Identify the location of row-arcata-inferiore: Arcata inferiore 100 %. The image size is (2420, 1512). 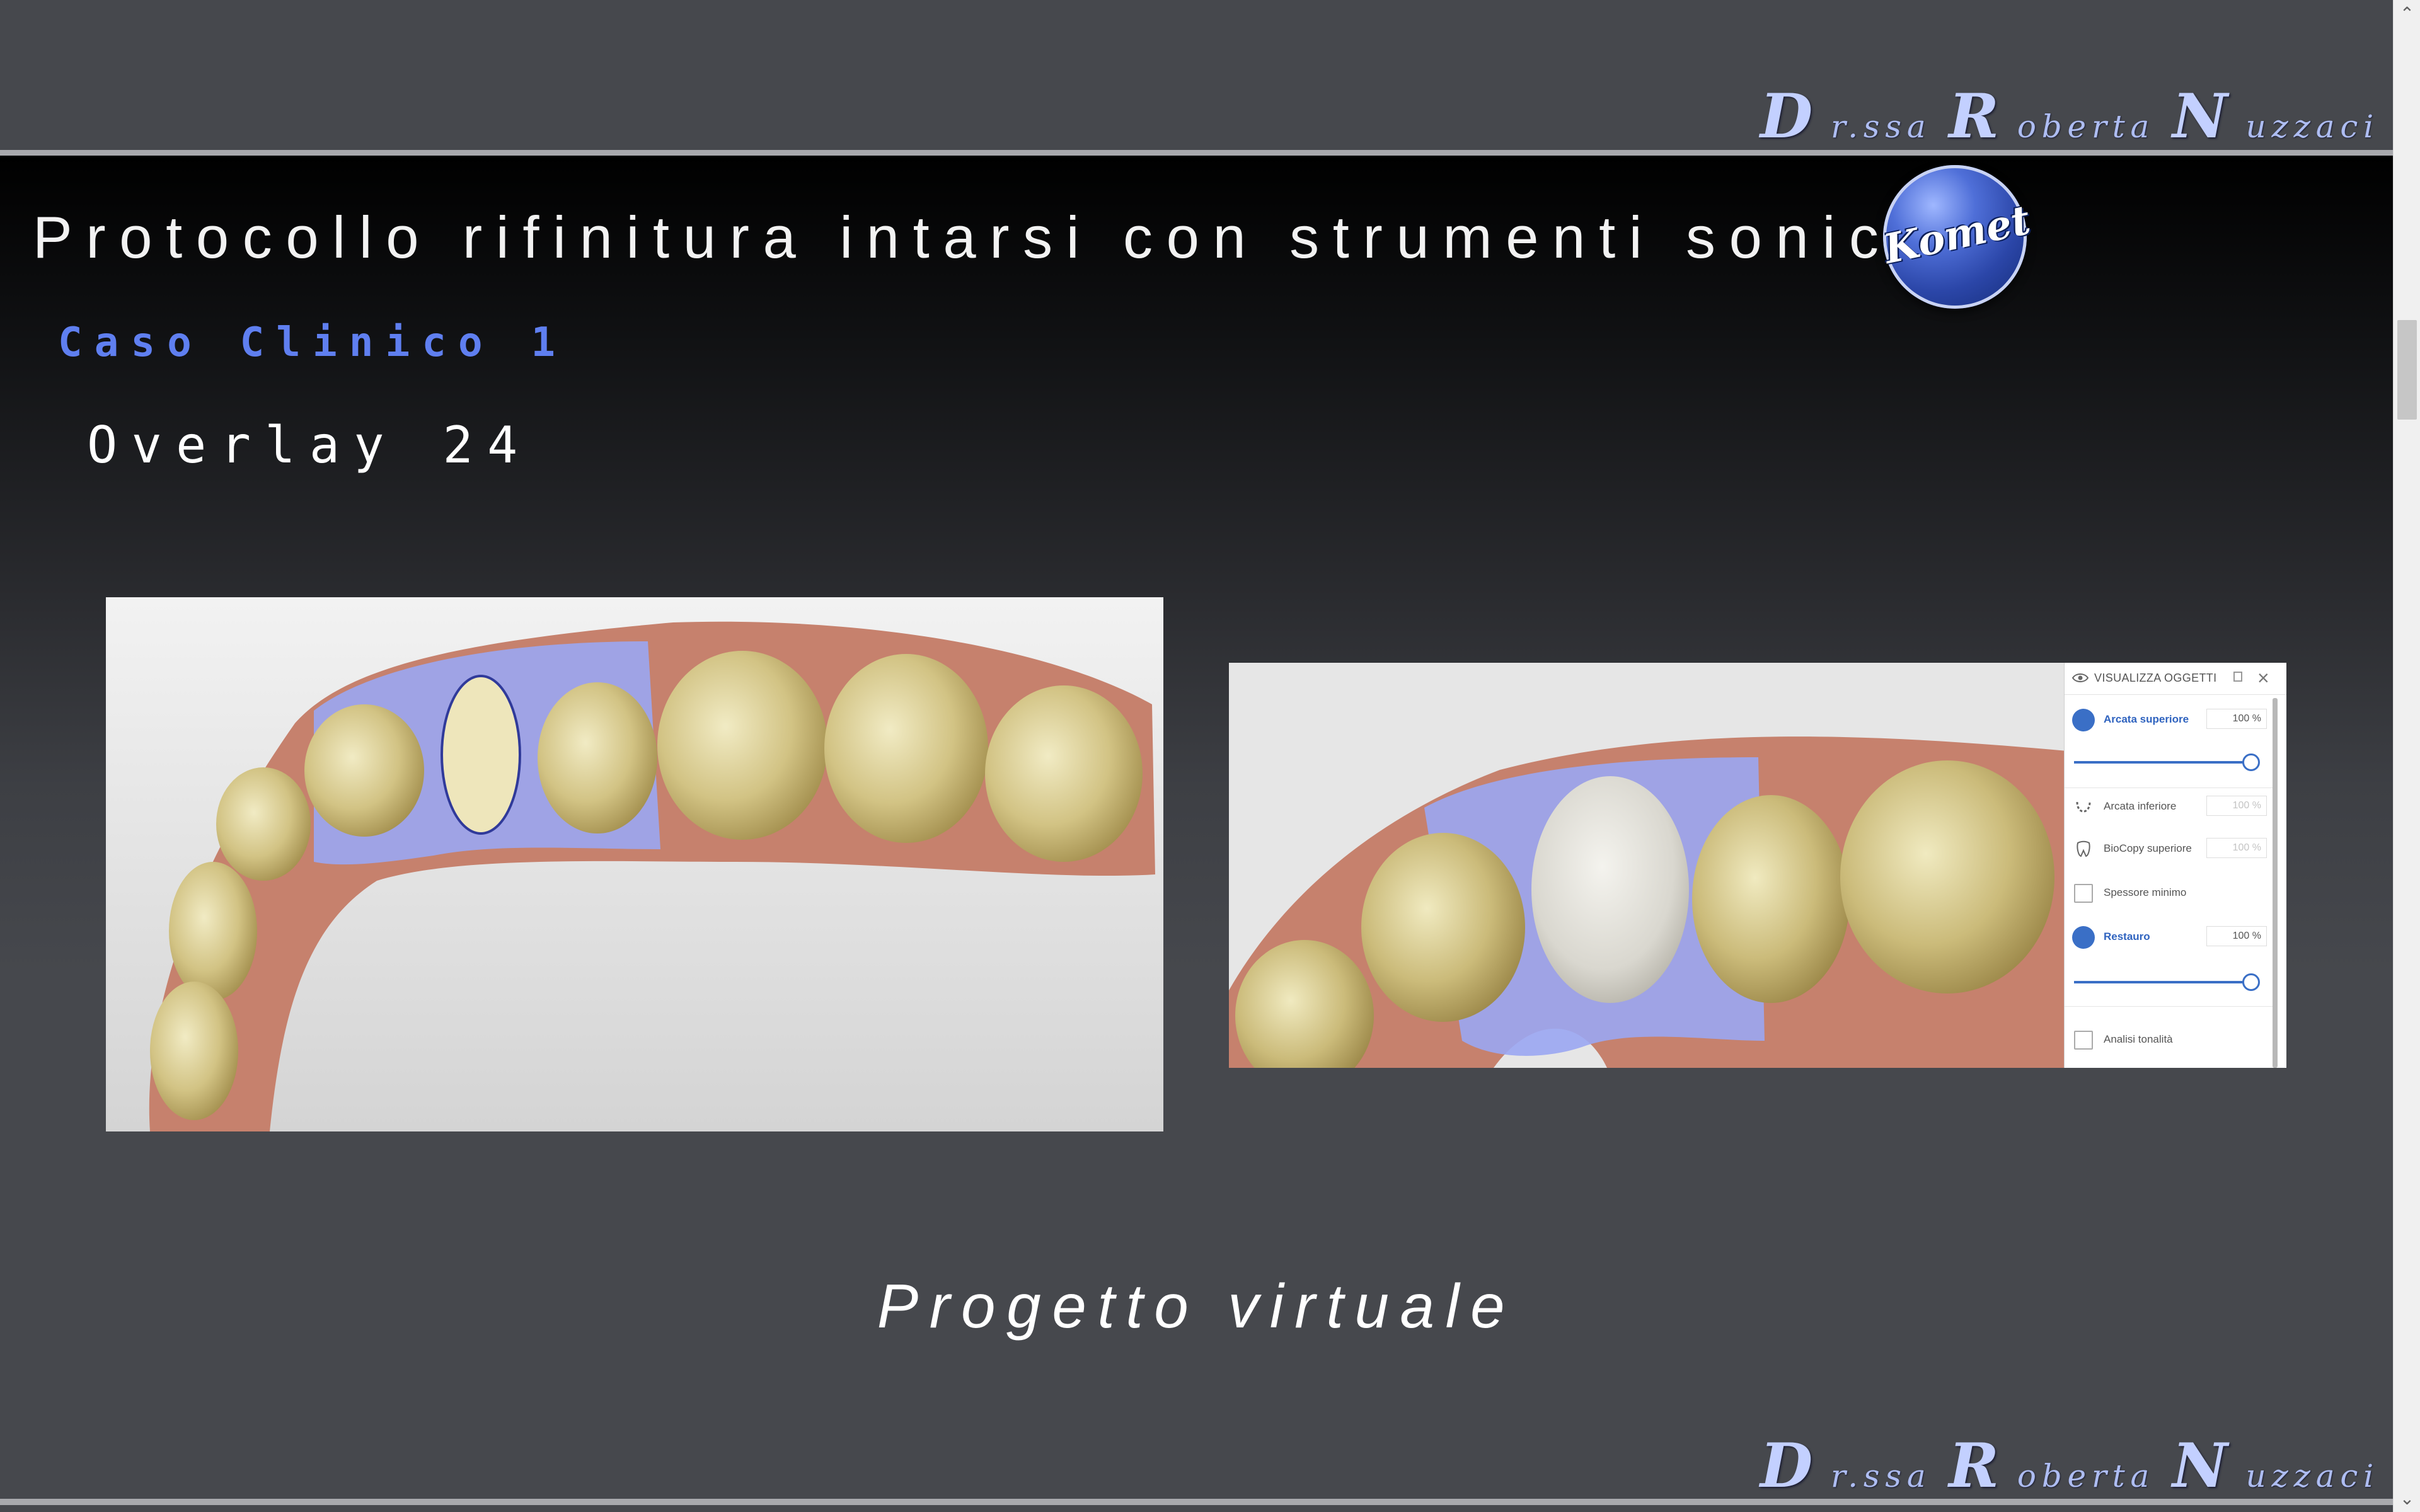
(2169, 806).